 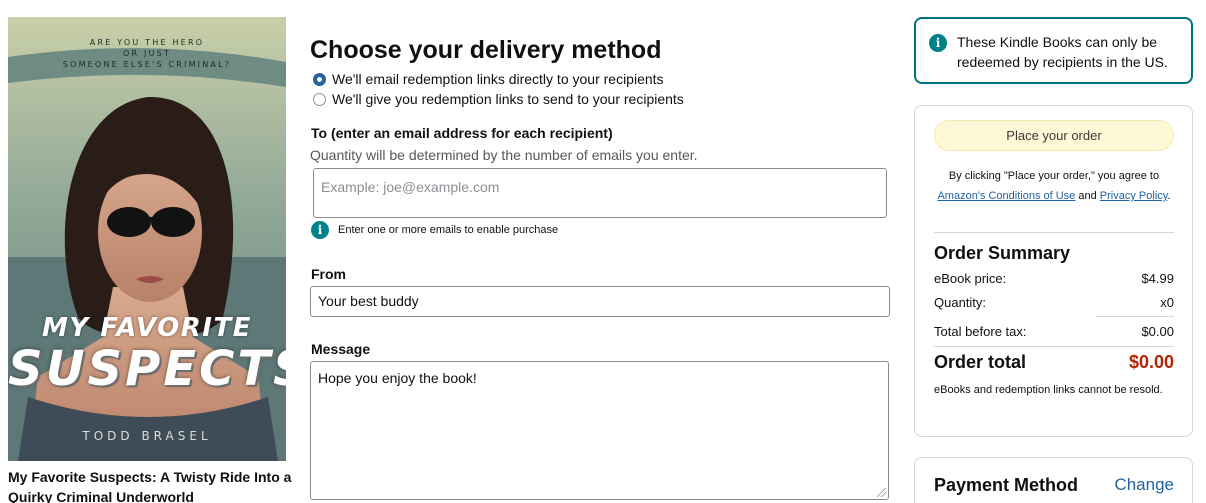 What do you see at coordinates (1054, 331) in the screenshot?
I see `summary-row-before-tax: Total before tax: $0.00` at bounding box center [1054, 331].